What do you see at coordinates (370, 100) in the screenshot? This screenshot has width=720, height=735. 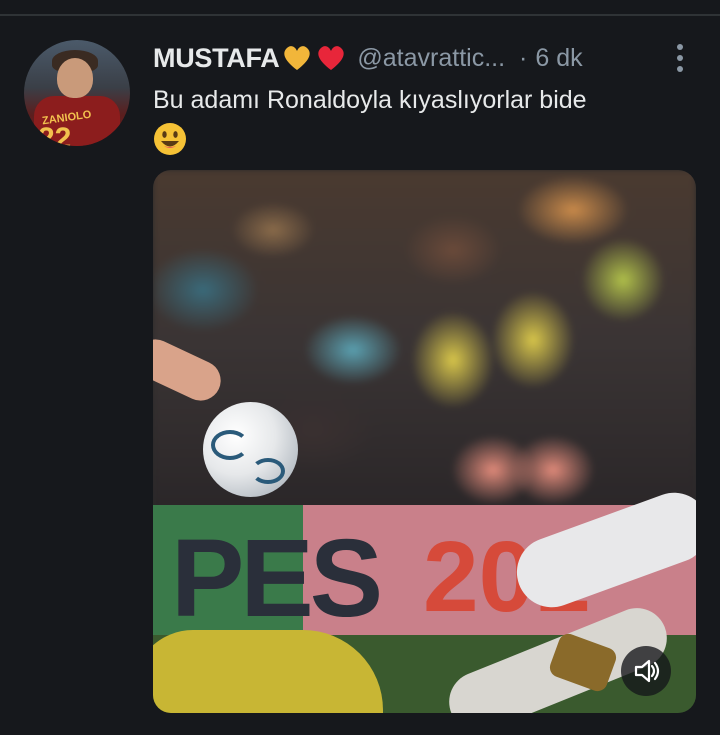 I see `tweet-text: Bu adamı Ronaldoyla kıyaslıyorlar bide` at bounding box center [370, 100].